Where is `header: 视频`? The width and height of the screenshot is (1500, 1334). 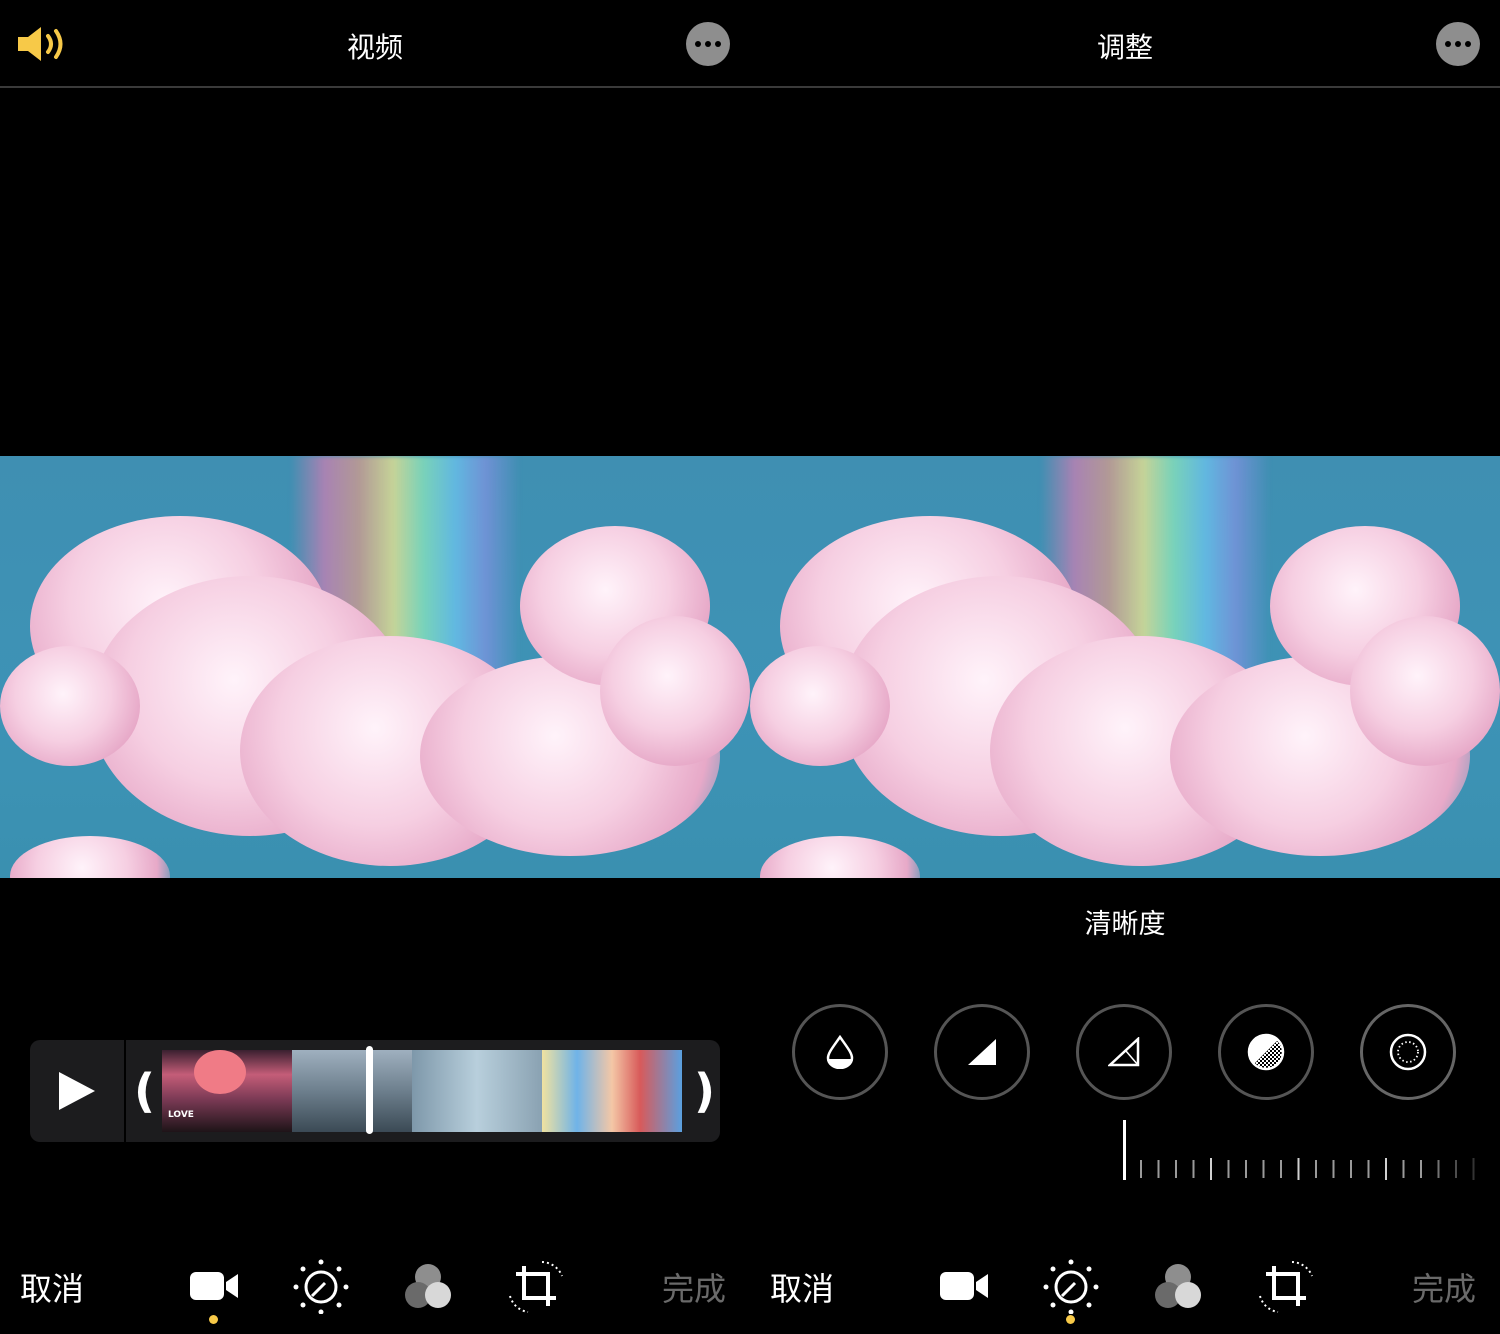 header: 视频 is located at coordinates (375, 44).